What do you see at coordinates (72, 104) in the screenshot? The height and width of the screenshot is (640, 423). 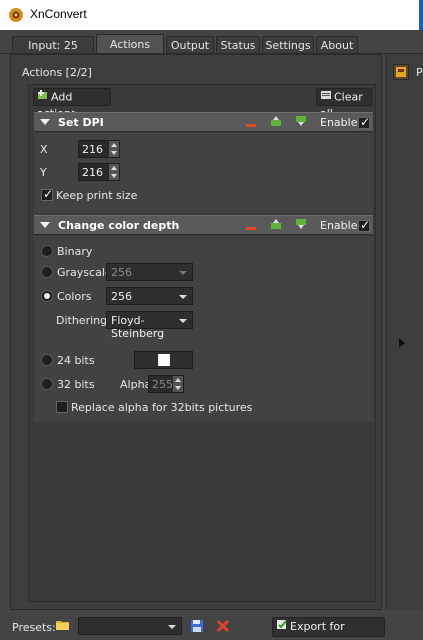 I see `add-action-button: Add action>` at bounding box center [72, 104].